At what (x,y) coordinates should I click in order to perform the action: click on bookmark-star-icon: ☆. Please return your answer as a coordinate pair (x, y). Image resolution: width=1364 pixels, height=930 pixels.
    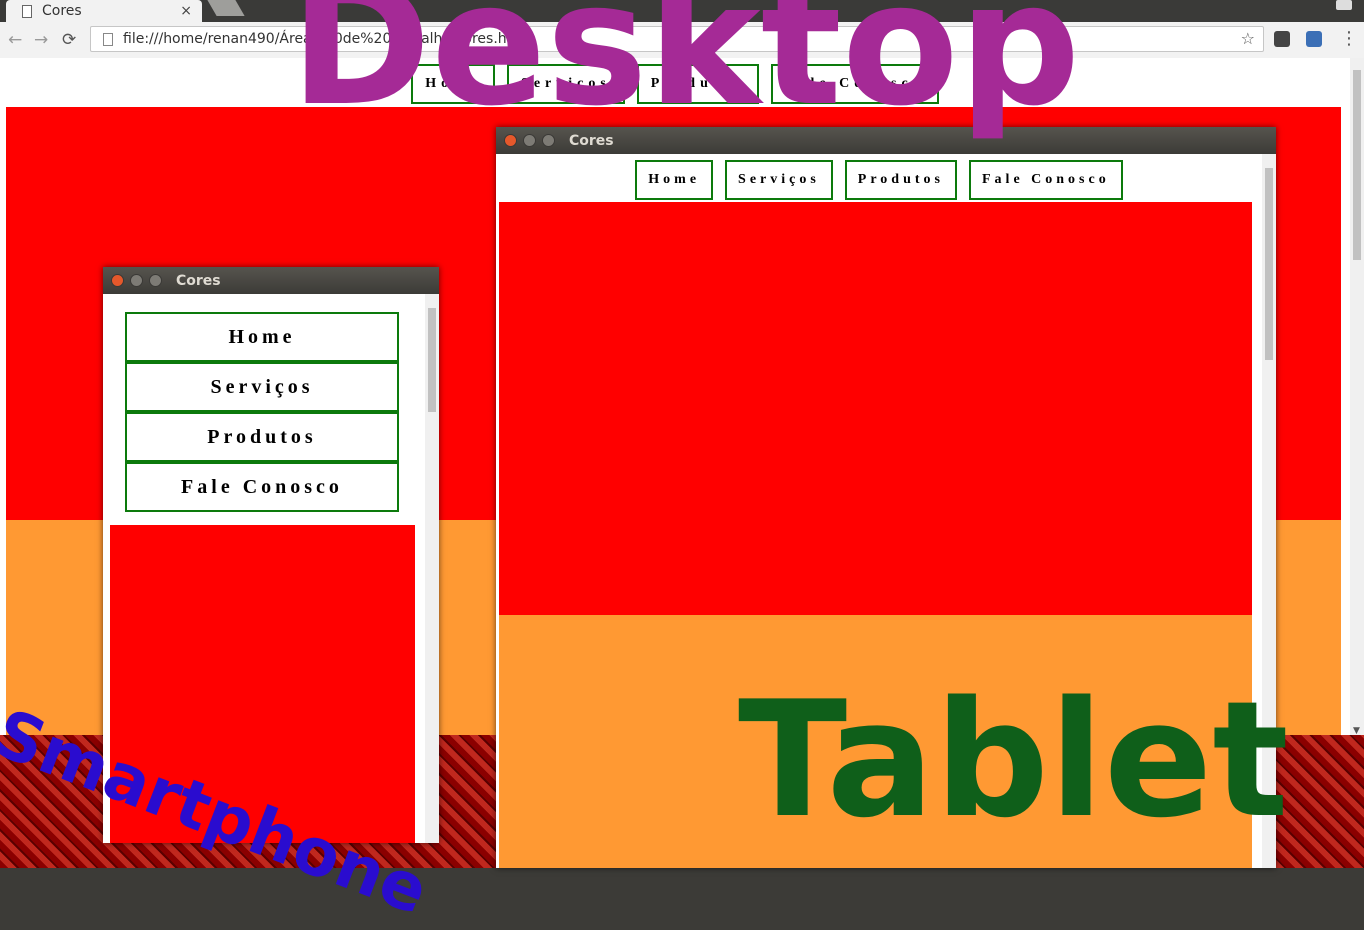
    Looking at the image, I should click on (1248, 38).